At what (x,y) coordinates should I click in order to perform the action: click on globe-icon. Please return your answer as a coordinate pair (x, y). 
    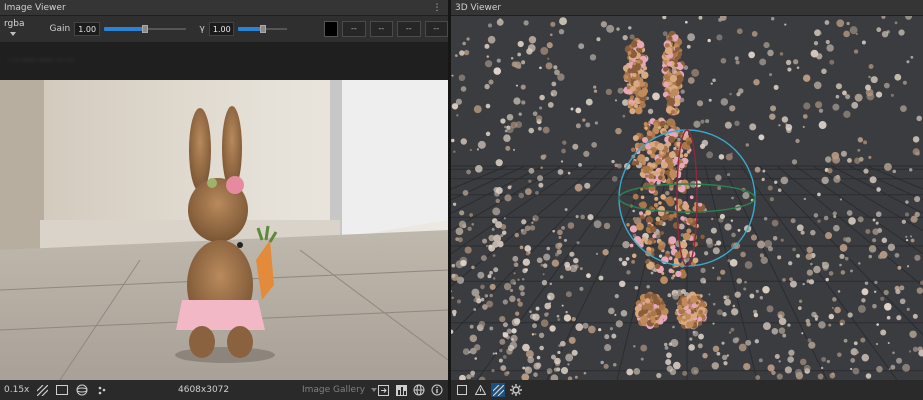
    Looking at the image, I should click on (419, 390).